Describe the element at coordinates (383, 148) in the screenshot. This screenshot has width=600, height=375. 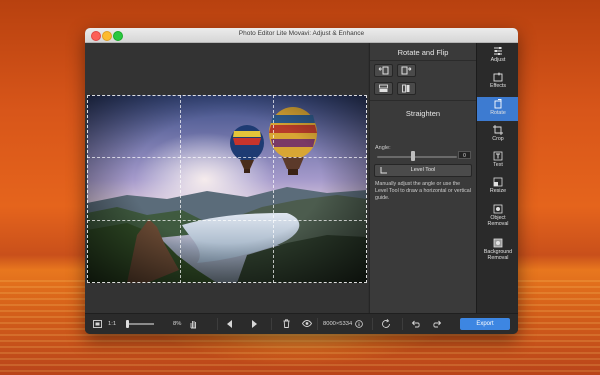
I see `angle-label: Angle:` at that location.